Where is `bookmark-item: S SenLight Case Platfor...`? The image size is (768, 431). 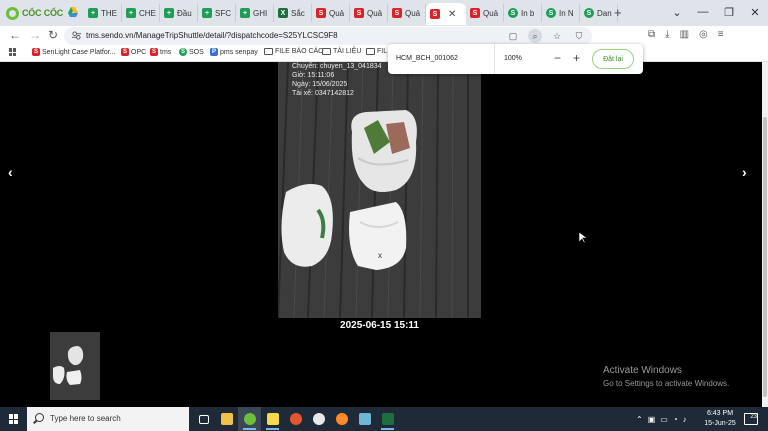 bookmark-item: S SenLight Case Platfor... is located at coordinates (74, 52).